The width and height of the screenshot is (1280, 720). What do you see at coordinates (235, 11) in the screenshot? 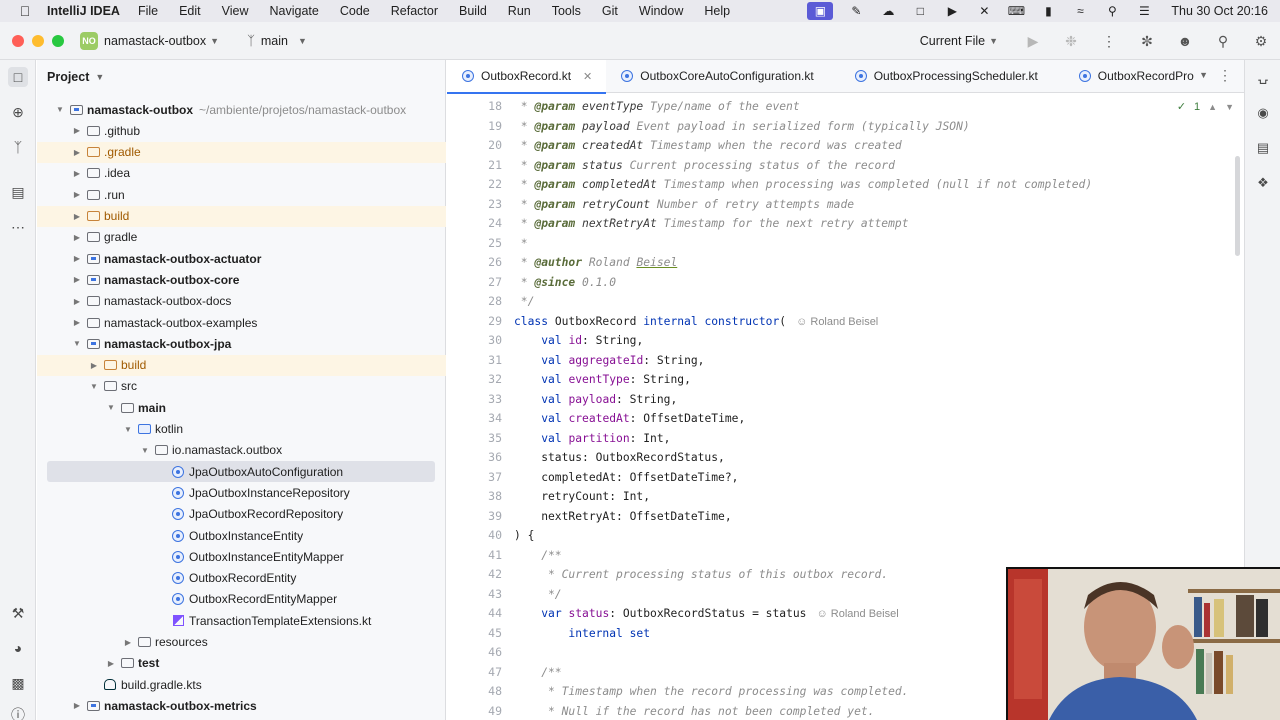
I see `menu-view: View` at bounding box center [235, 11].